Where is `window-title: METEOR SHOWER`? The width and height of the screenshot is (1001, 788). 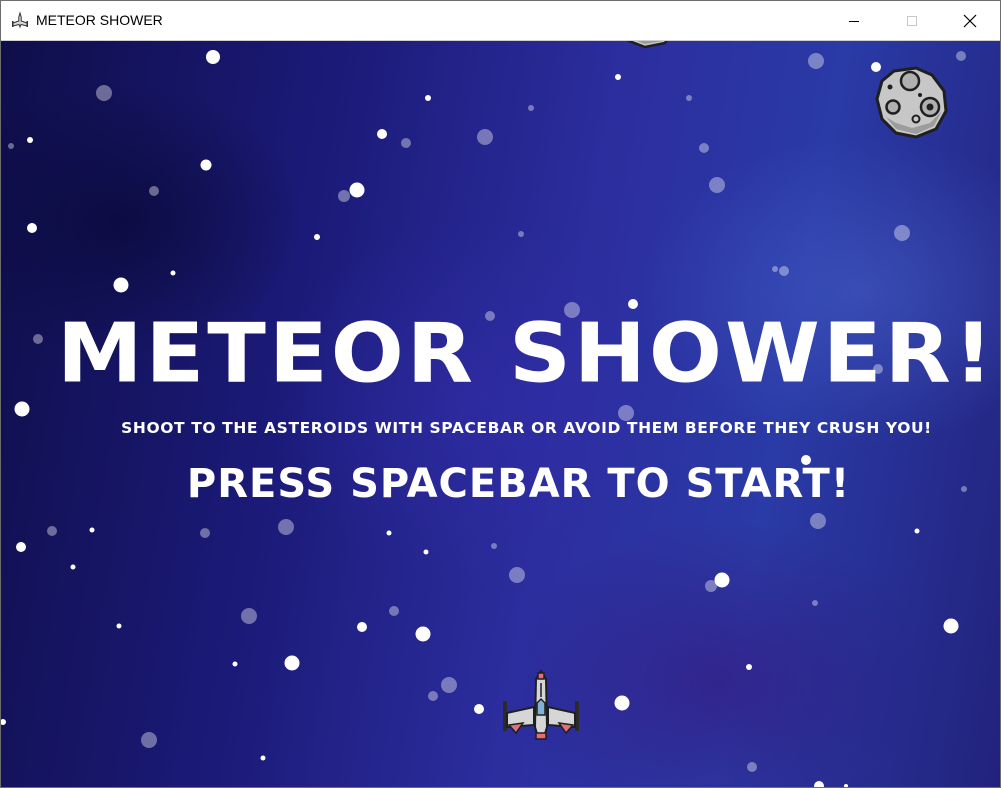
window-title: METEOR SHOWER is located at coordinates (99, 20).